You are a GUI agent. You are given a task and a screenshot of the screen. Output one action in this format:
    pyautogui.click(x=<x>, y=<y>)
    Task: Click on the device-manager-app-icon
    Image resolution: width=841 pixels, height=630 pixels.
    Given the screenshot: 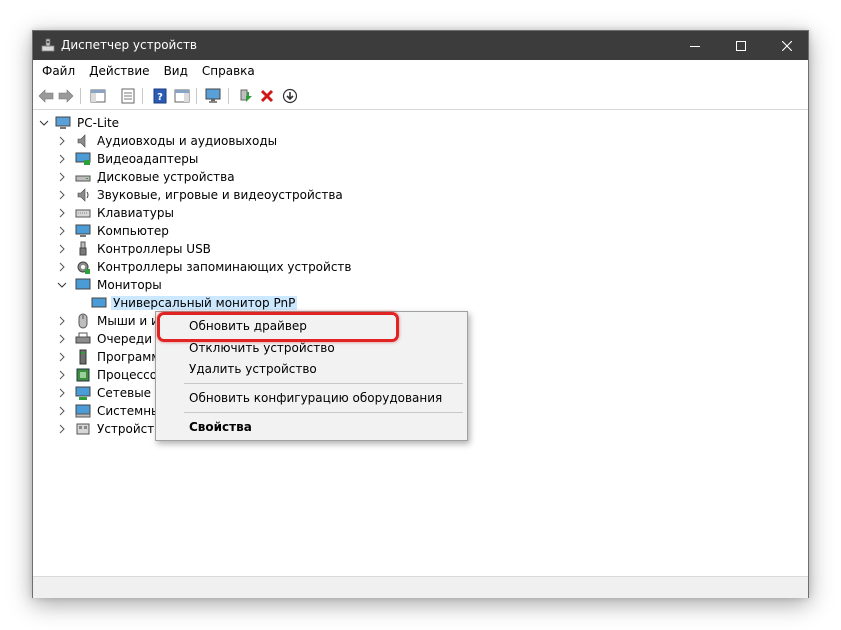 What is the action you would take?
    pyautogui.click(x=48, y=45)
    